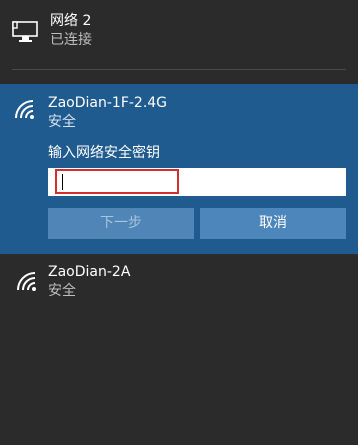 The width and height of the screenshot is (358, 445). Describe the element at coordinates (179, 33) in the screenshot. I see `ethernet-connection-item: 网络 2 已连接` at that location.